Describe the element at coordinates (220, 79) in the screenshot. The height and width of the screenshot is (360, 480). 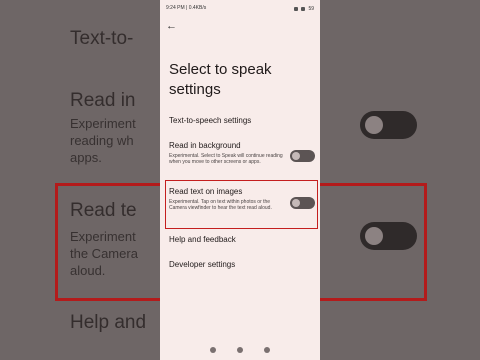
I see `page-title: Select to speak settings` at that location.